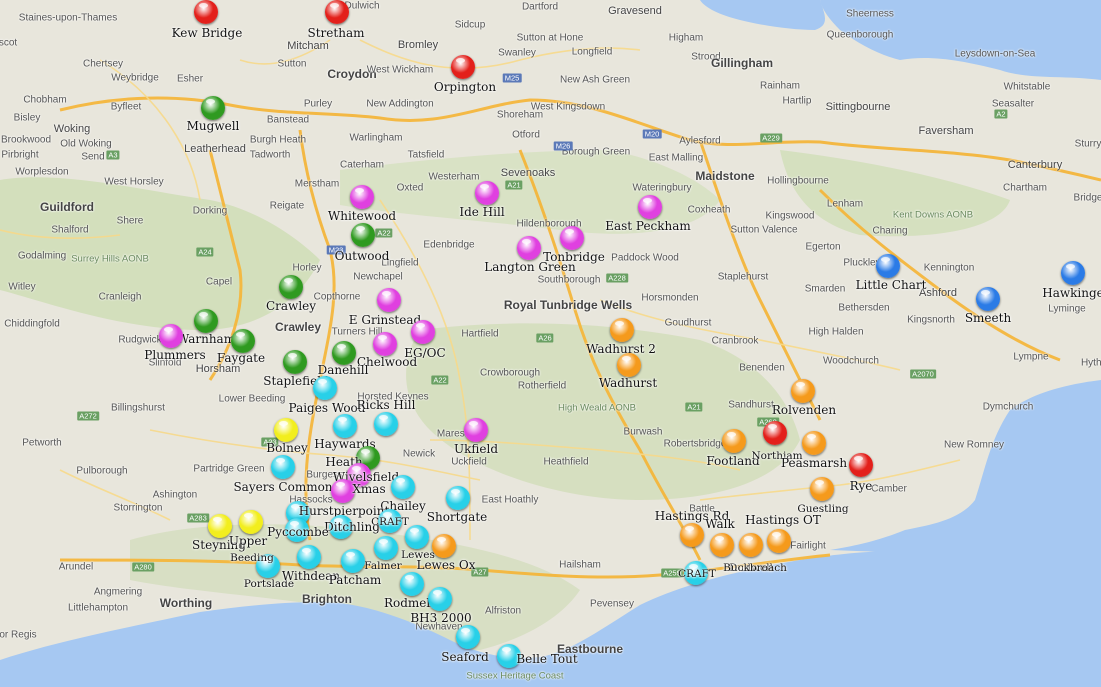 This screenshot has height=687, width=1101. I want to click on marker-label: Ide Hill, so click(481, 212).